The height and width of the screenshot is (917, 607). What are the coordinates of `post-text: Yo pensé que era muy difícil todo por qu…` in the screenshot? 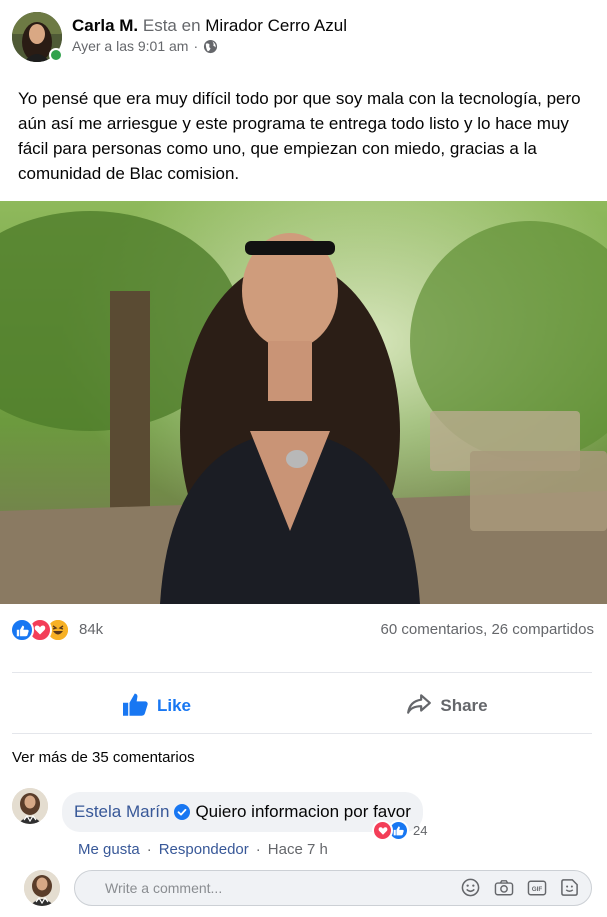 It's located at (299, 136).